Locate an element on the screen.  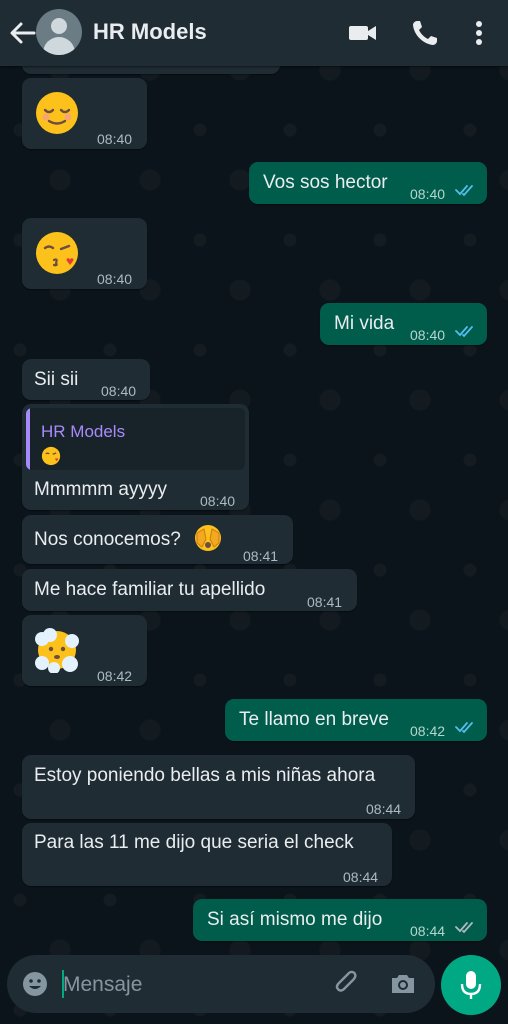
message-incoming: Me hace familiar tu apellido 08:41 is located at coordinates (189, 590).